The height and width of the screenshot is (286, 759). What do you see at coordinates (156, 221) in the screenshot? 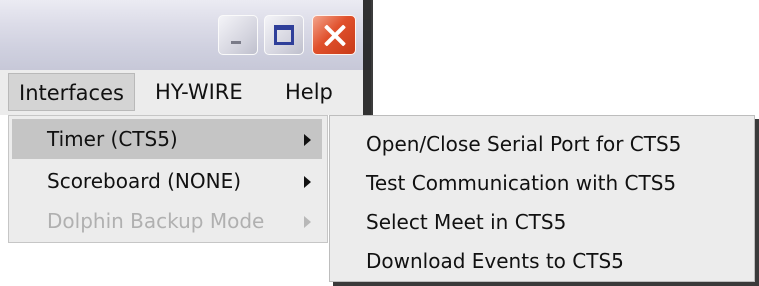
I see `menu-item-label: Dolphin Backup Mode` at bounding box center [156, 221].